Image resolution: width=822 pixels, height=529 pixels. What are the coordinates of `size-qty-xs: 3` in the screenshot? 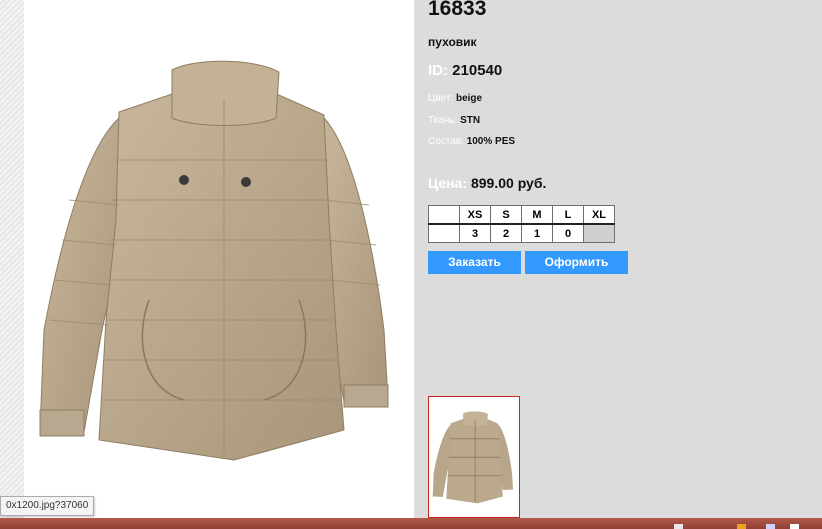 It's located at (475, 233).